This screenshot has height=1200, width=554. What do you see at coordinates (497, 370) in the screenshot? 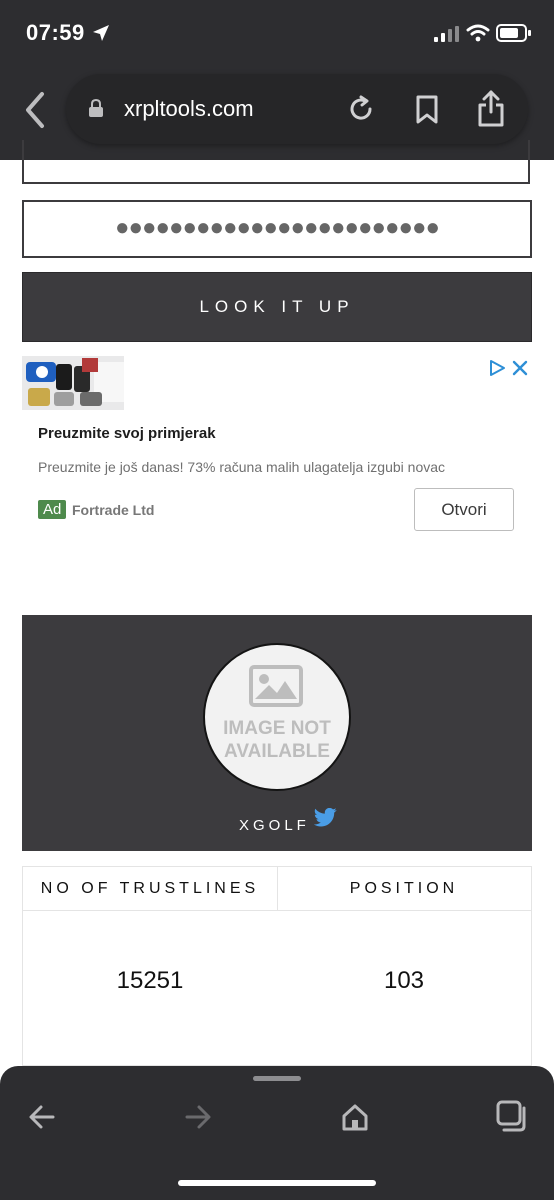
I see `adchoices-icon` at bounding box center [497, 370].